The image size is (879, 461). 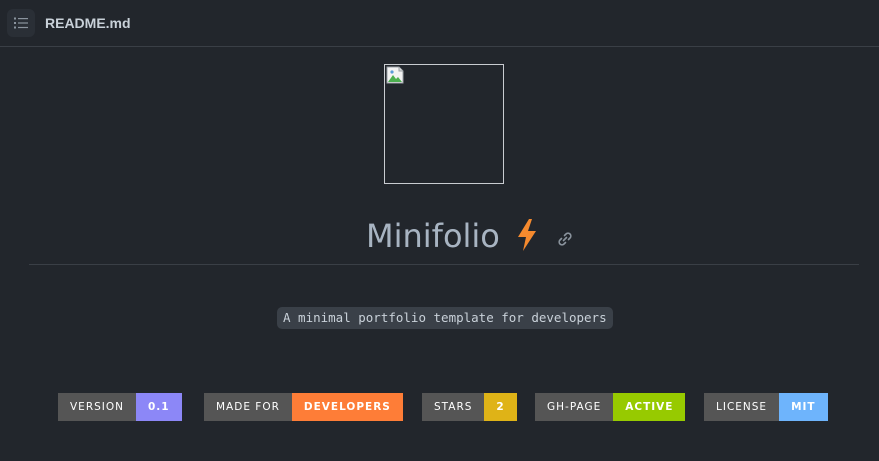 I want to click on lightning-bolt-icon, so click(x=527, y=235).